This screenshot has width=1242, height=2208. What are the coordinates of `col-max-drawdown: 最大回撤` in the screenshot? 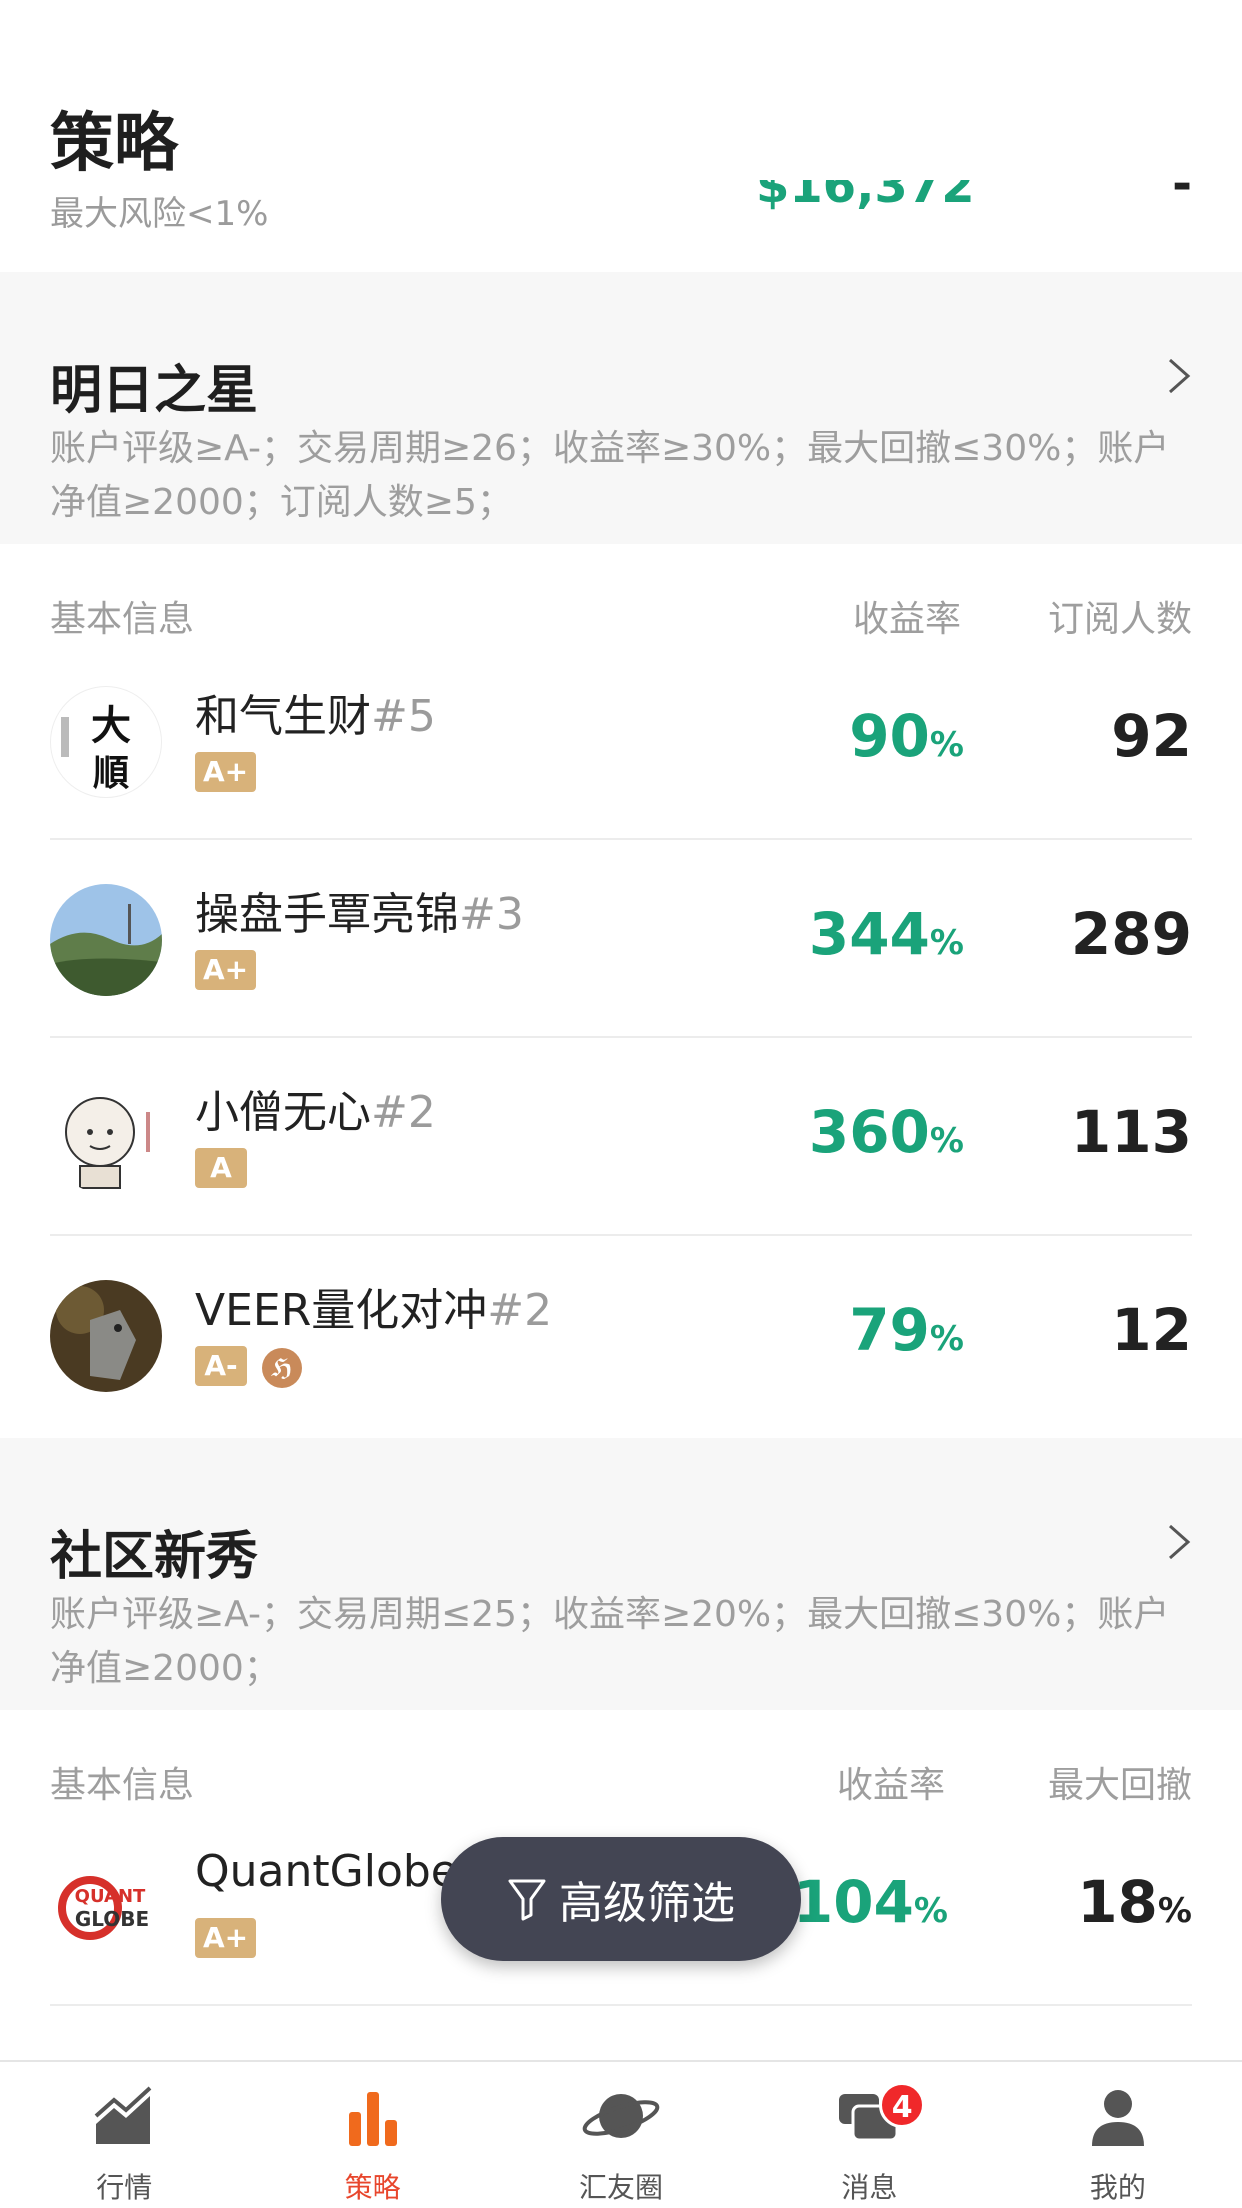 It's located at (1119, 1785).